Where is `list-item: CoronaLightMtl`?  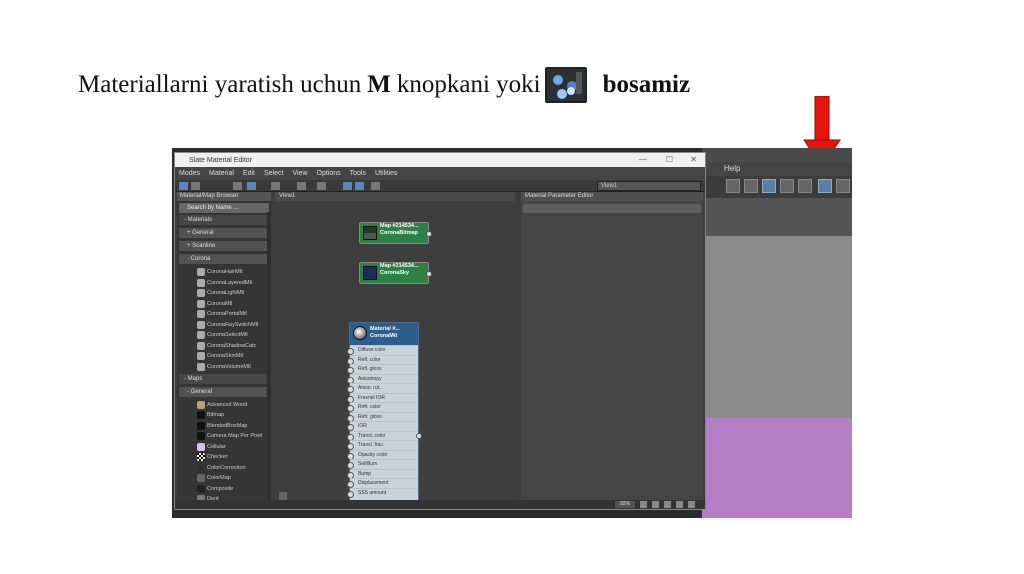
list-item: CoronaLightMtl is located at coordinates (224, 293).